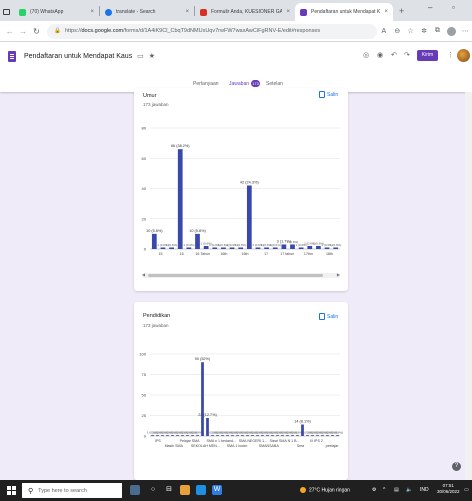 Image resolution: width=472 pixels, height=501 pixels. What do you see at coordinates (448, 489) in the screenshot?
I see `system-clock: 07:51 30/06/2022` at bounding box center [448, 489].